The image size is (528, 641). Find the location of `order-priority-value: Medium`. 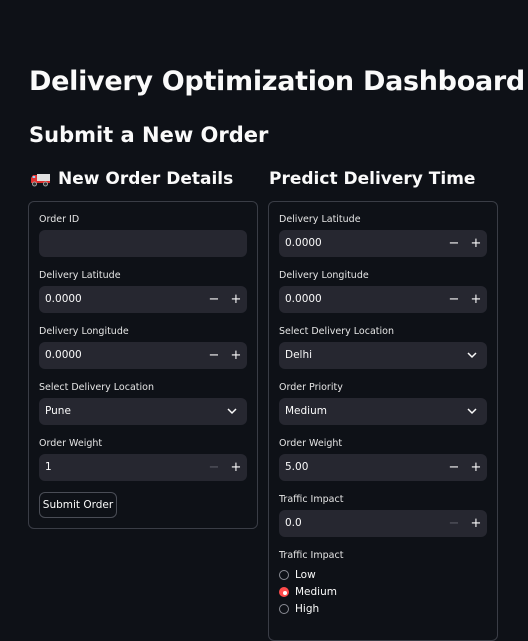

order-priority-value: Medium is located at coordinates (306, 411).